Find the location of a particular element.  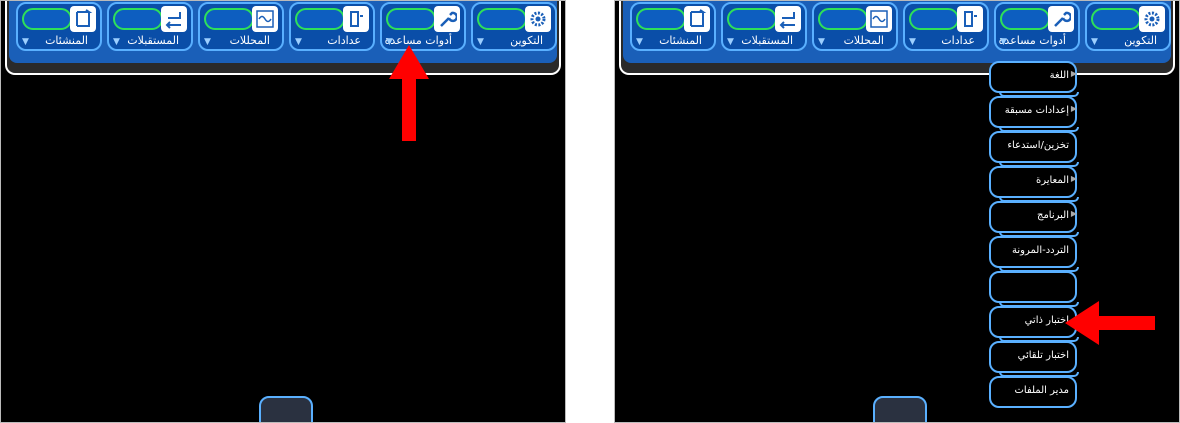

menu-item-store-recall: تخزين/استدعاء is located at coordinates (1034, 149).